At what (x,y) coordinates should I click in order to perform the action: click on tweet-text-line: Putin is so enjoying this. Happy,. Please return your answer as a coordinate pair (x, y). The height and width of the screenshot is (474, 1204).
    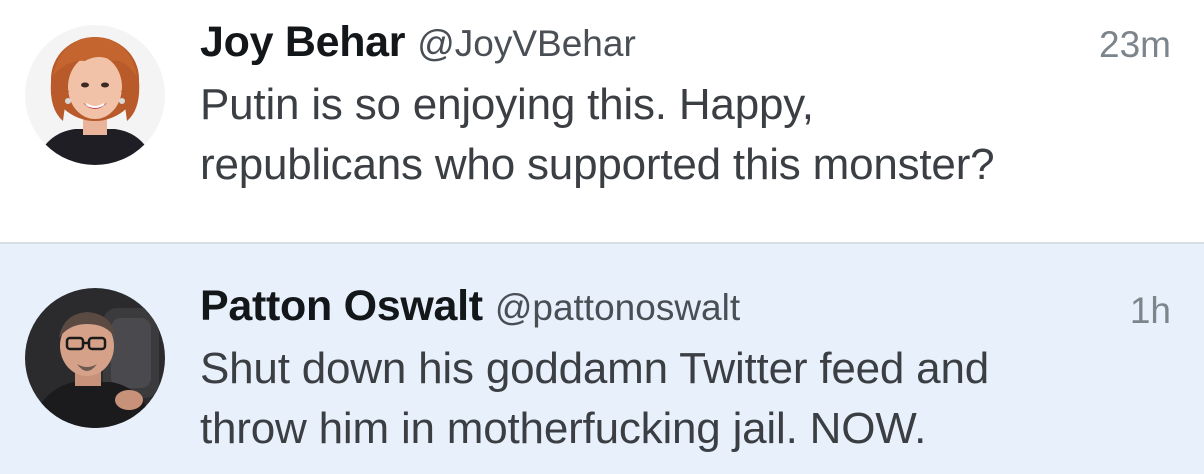
    Looking at the image, I should click on (507, 104).